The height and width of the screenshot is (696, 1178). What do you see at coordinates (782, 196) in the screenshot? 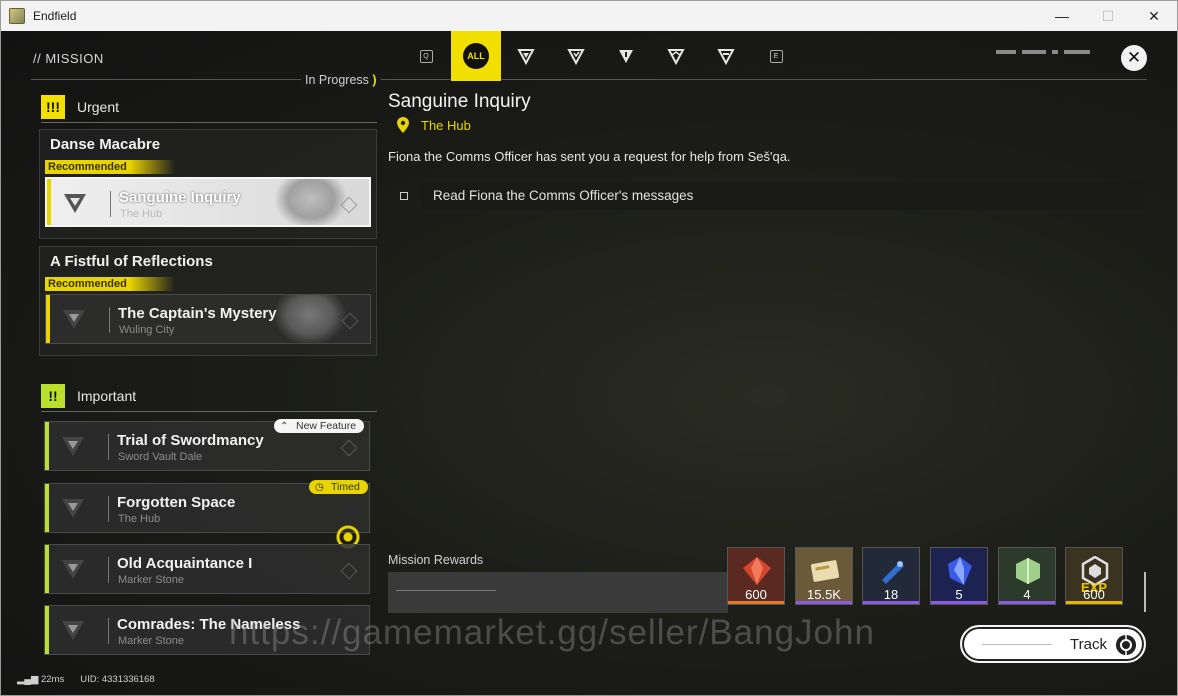
I see `mission-objective: Read Fiona the Comms Officer's messages` at bounding box center [782, 196].